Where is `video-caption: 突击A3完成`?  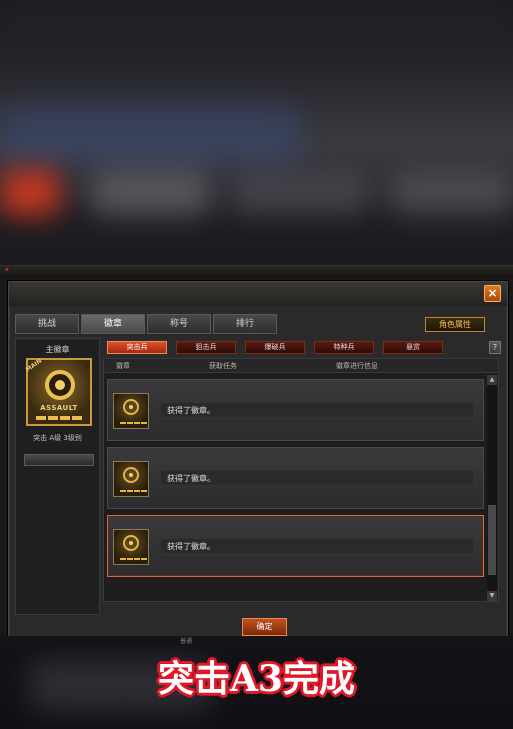
video-caption: 突击A3完成 is located at coordinates (256, 679).